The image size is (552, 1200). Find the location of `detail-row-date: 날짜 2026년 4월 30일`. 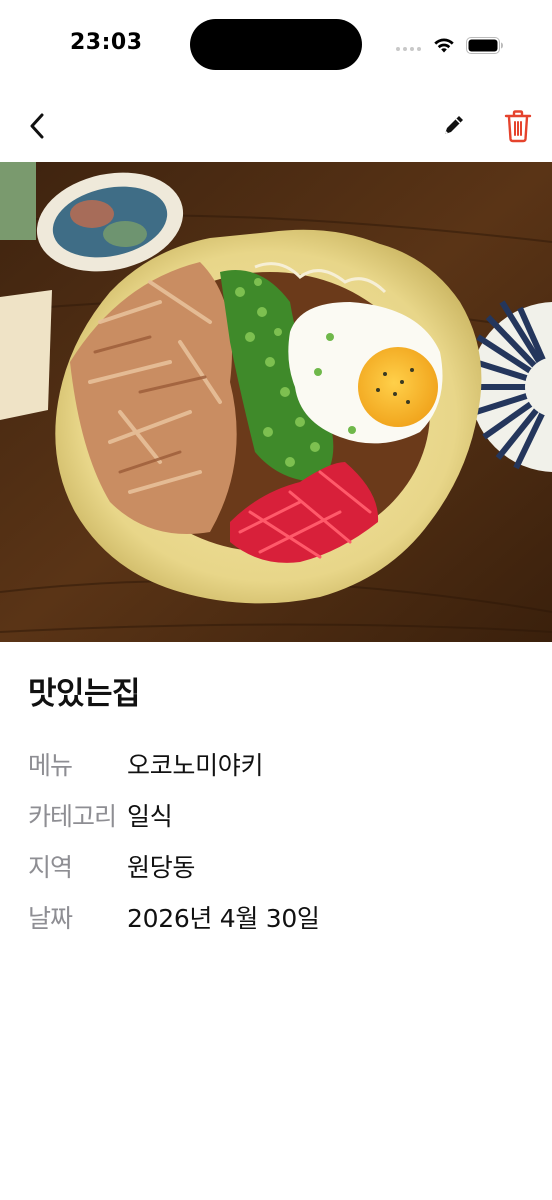

detail-row-date: 날짜 2026년 4월 30일 is located at coordinates (278, 916).